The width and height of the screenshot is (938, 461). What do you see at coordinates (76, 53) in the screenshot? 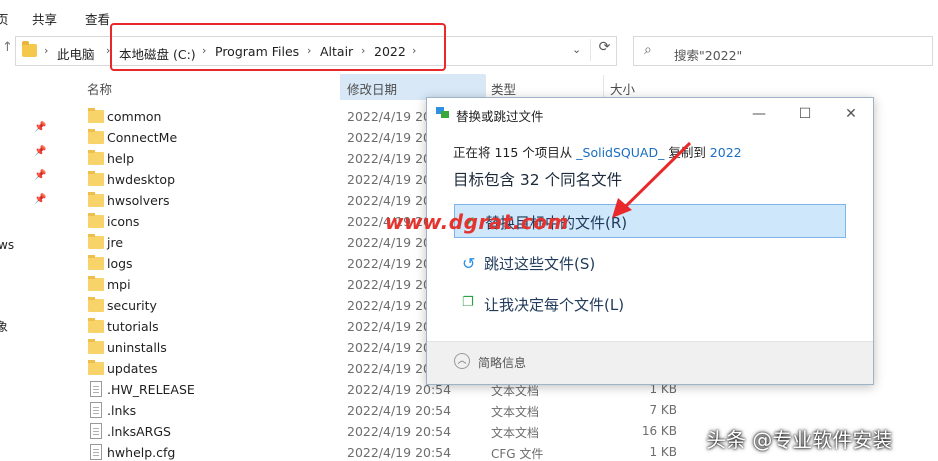
I see `breadcrumb-this-pc: 此电脑` at bounding box center [76, 53].